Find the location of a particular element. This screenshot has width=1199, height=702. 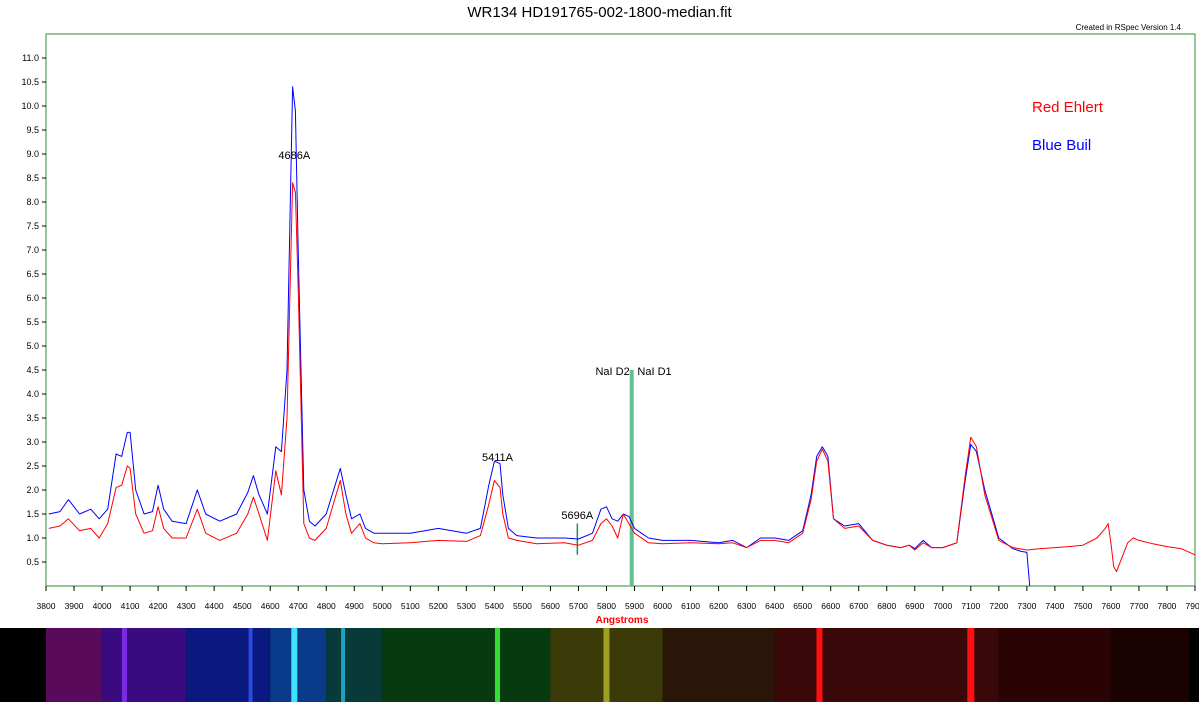

y-tick-label: 1.0 is located at coordinates (32, 538).